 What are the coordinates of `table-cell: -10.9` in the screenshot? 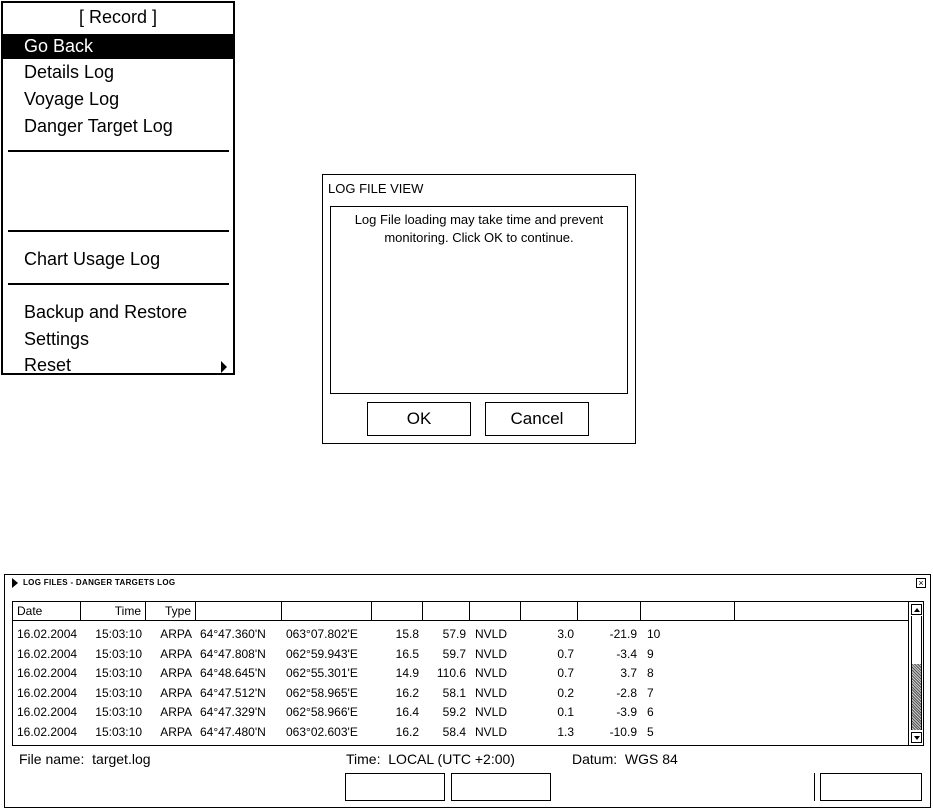 It's located at (623, 731).